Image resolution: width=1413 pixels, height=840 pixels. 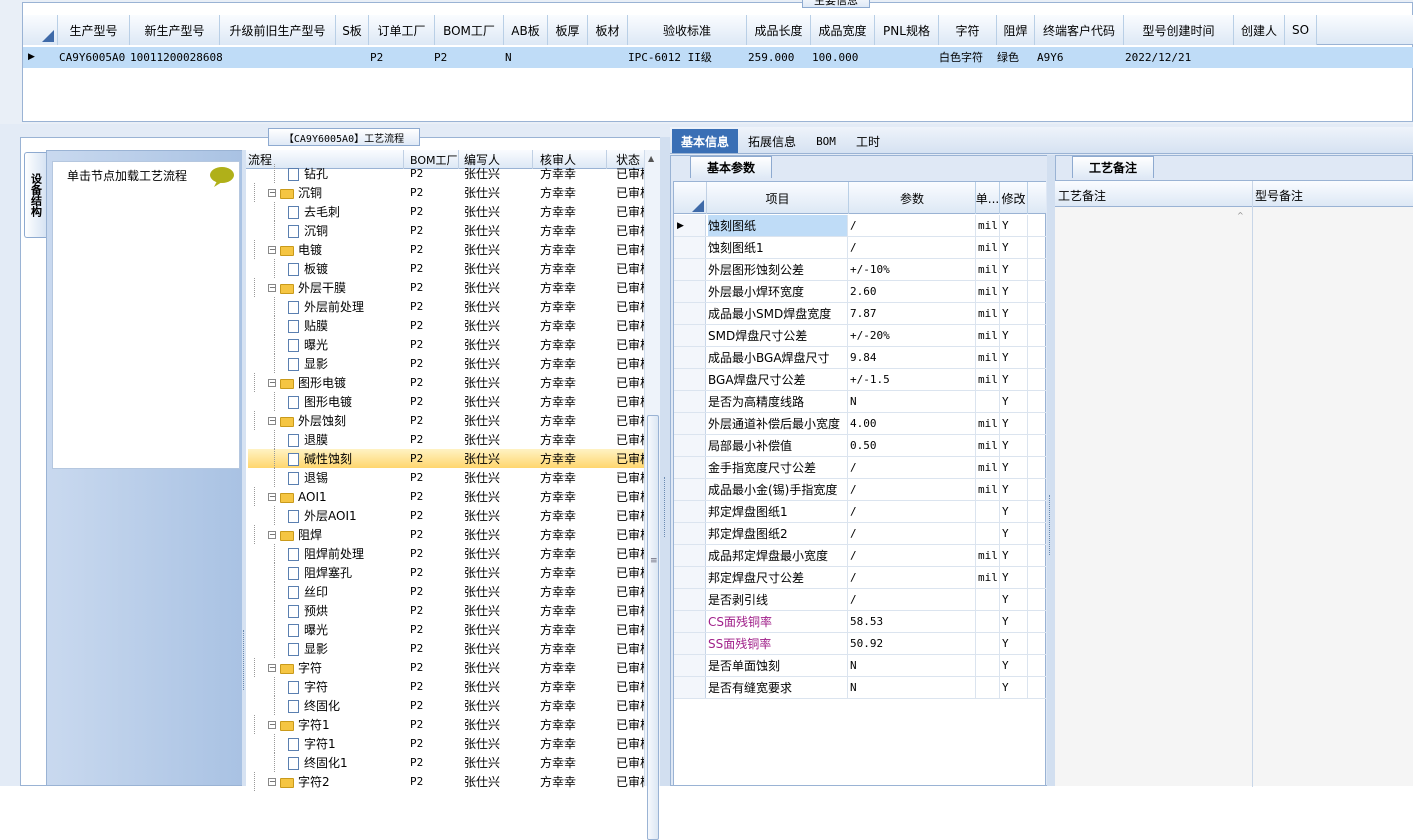 I want to click on col-pnl: PNL规格, so click(x=907, y=30).